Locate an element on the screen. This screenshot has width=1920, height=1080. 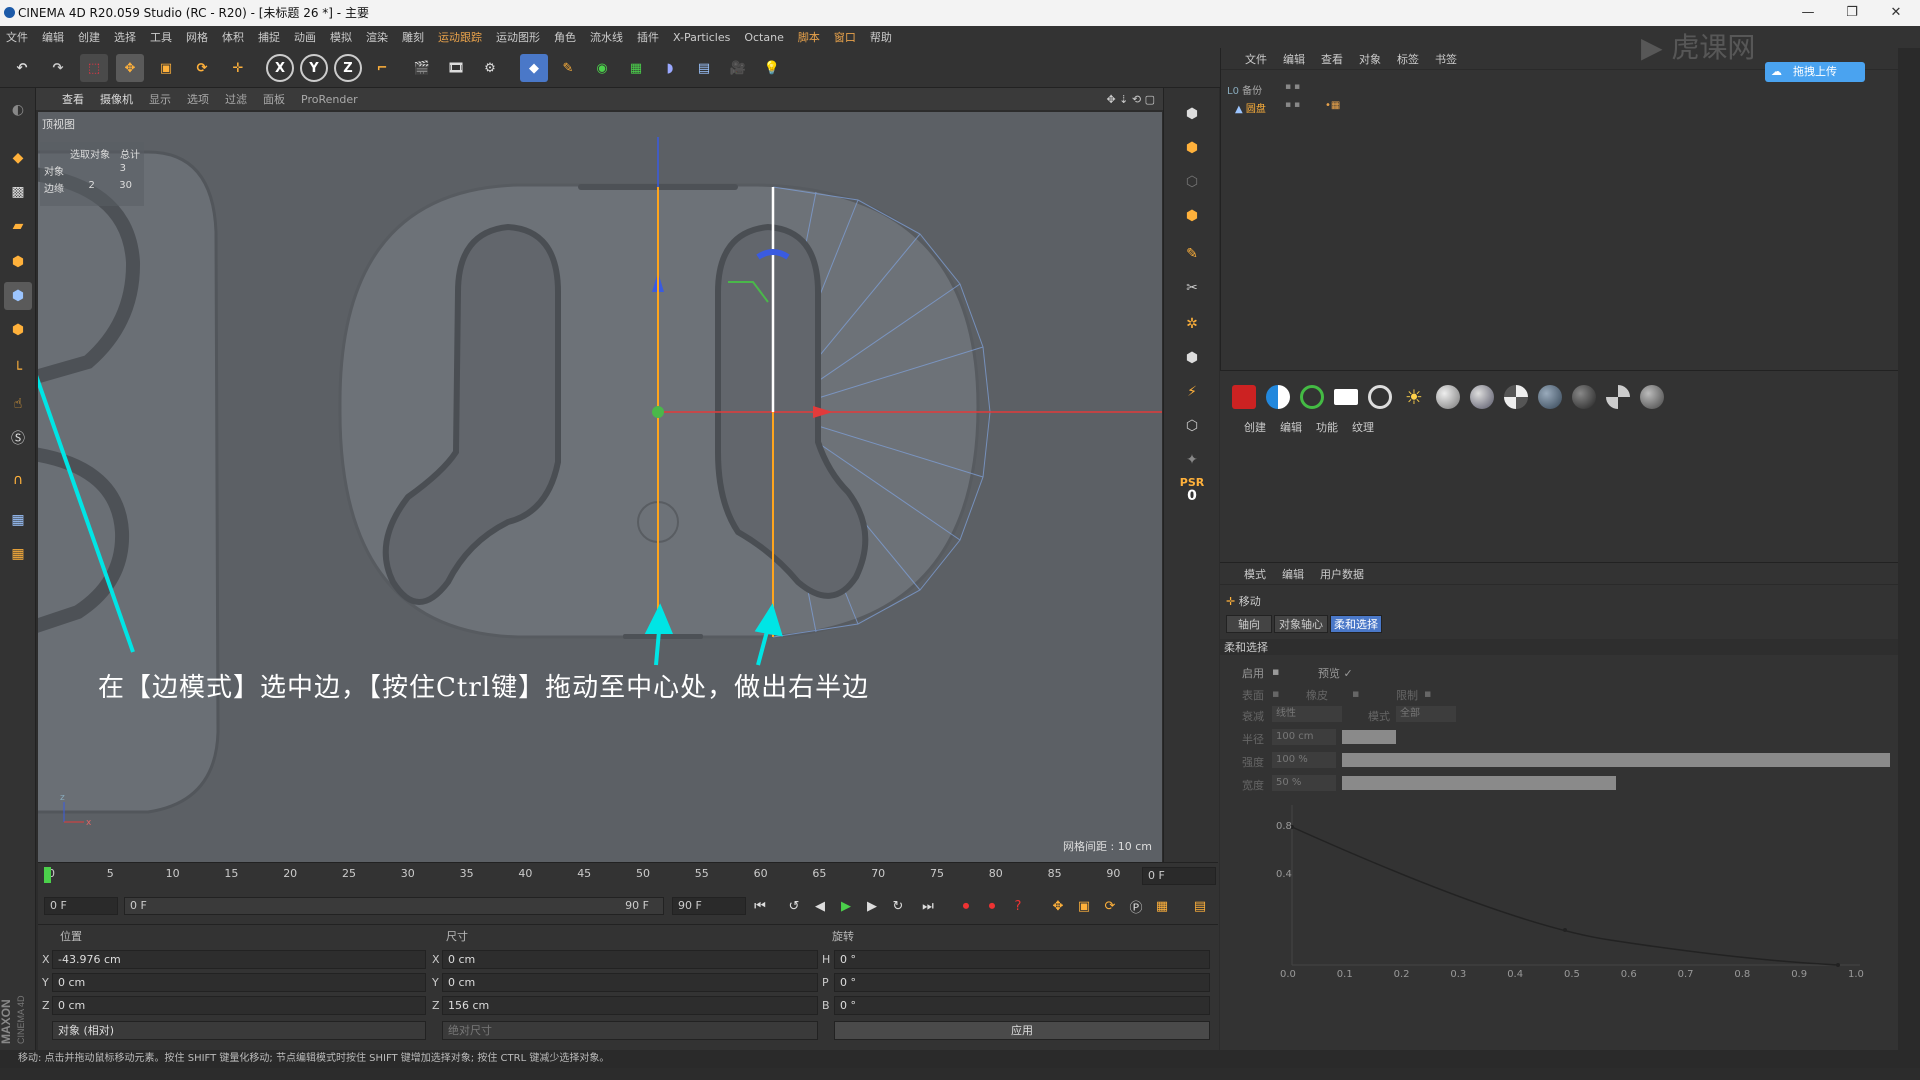
live-selection-icon: ⬚ is located at coordinates (94, 68).